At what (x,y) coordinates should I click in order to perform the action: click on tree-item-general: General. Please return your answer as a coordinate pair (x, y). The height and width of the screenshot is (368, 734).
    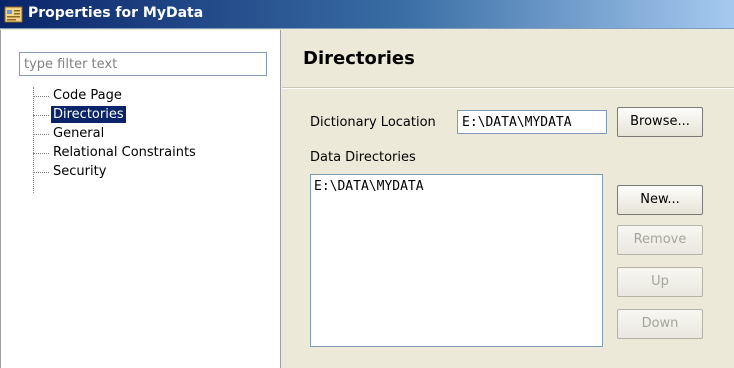
    Looking at the image, I should click on (153, 134).